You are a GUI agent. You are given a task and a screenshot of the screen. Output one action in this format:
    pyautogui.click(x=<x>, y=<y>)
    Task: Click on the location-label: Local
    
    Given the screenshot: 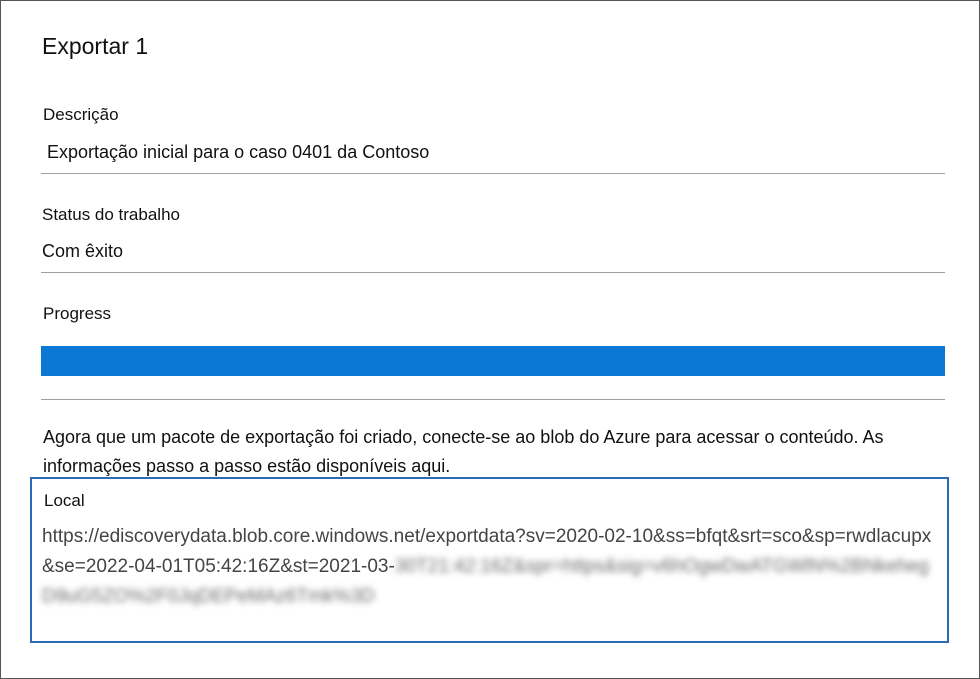 What is the action you would take?
    pyautogui.click(x=64, y=500)
    